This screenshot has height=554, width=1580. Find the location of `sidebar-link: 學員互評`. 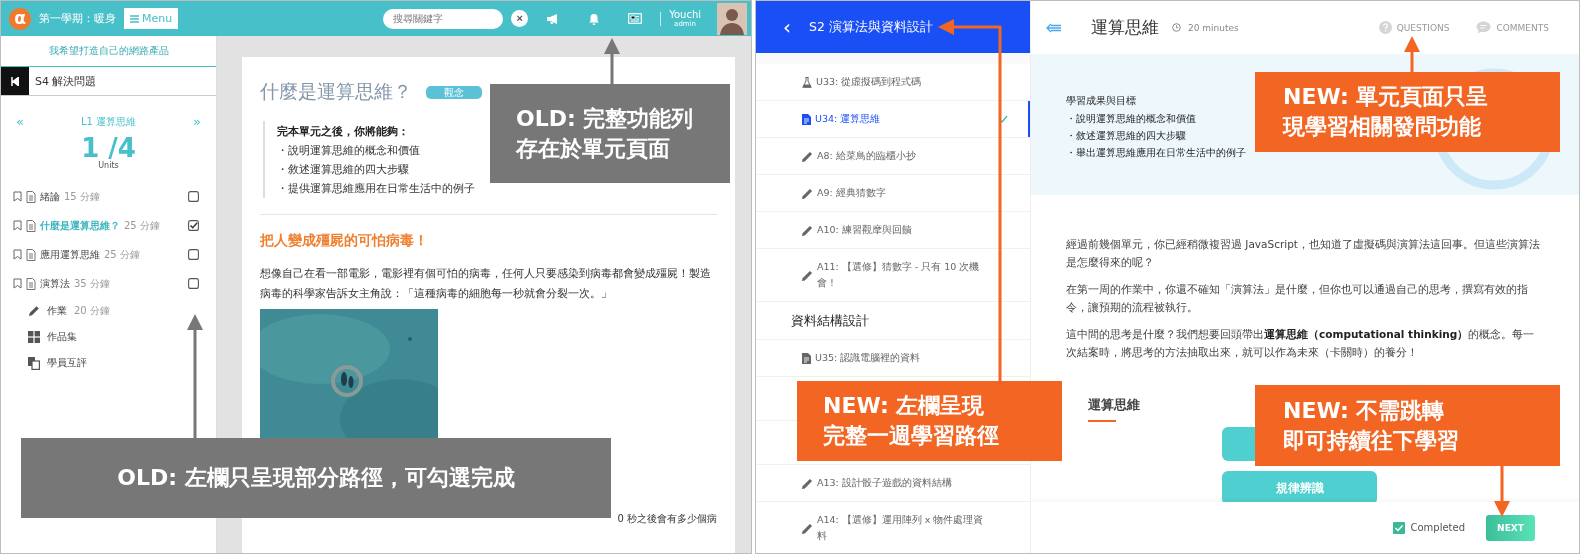

sidebar-link: 學員互評 is located at coordinates (67, 363).